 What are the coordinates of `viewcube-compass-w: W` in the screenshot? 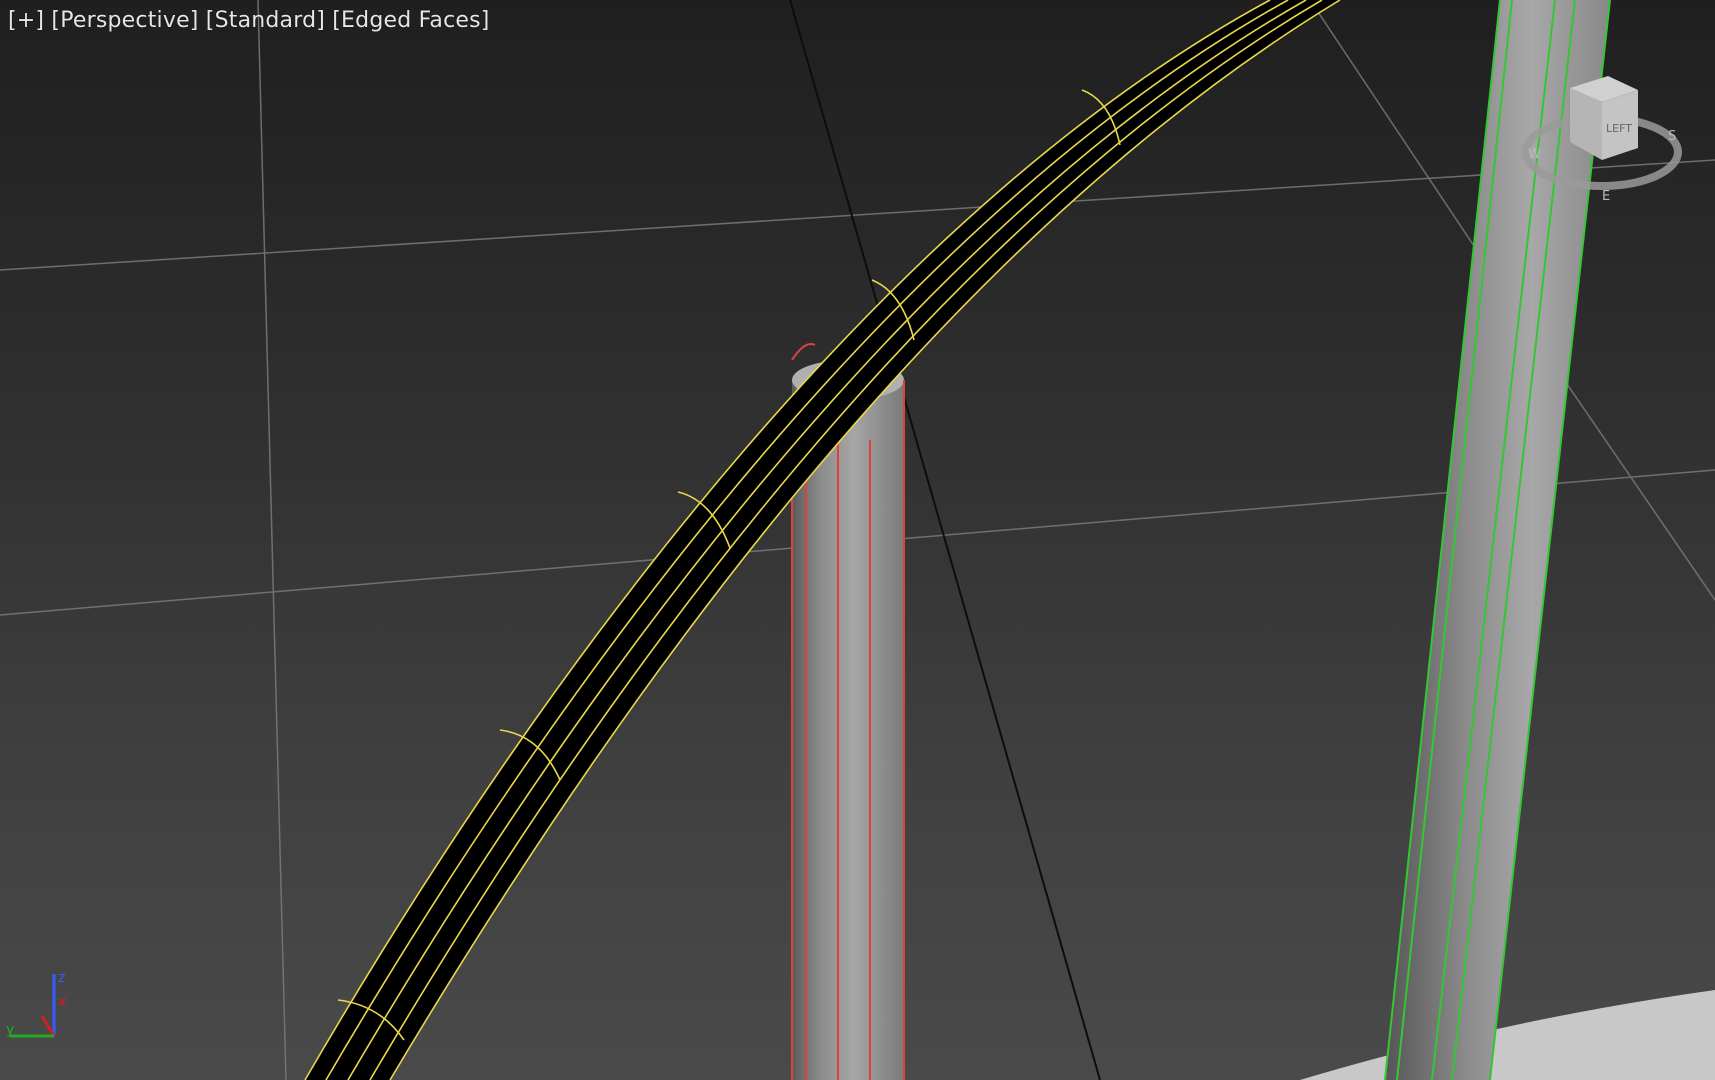 It's located at (1534, 154).